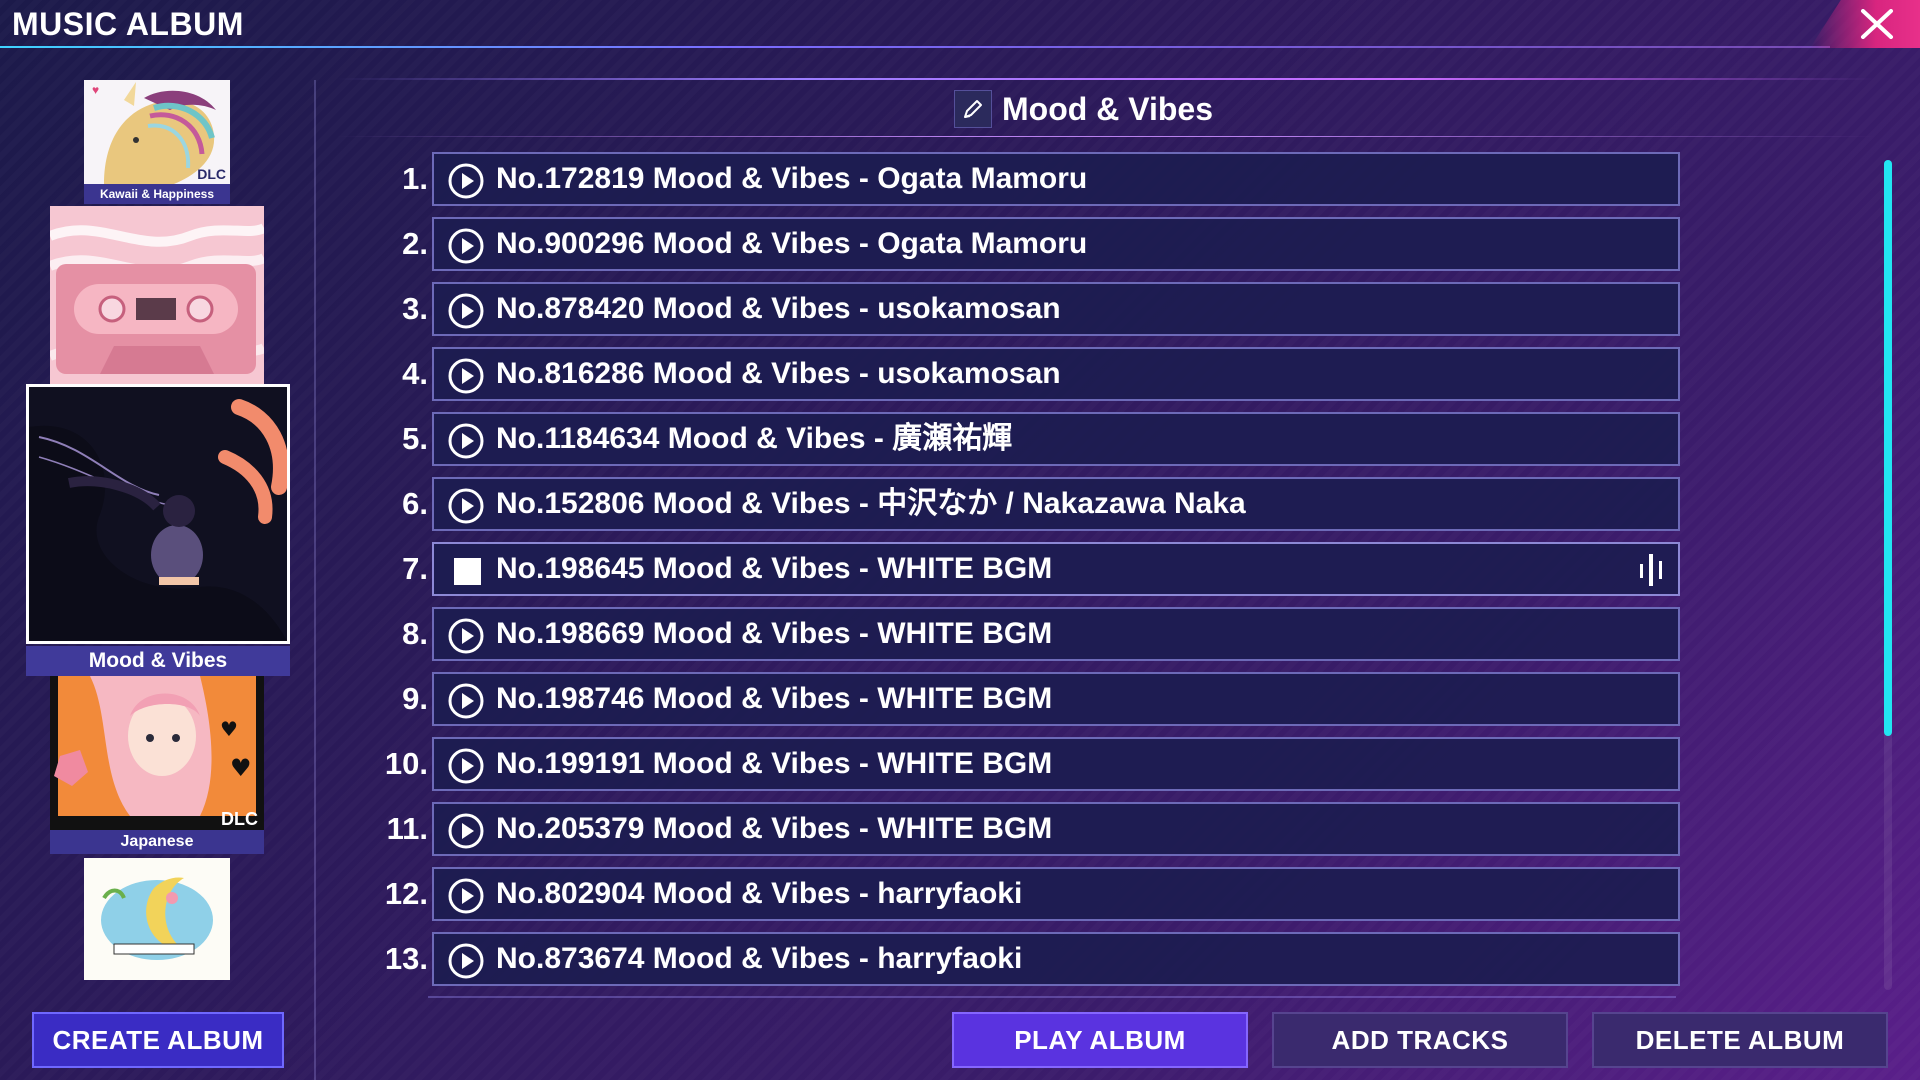 The image size is (1920, 1080). I want to click on track-row: 2. No.900296 Mood & Vibes - Ogata Mamoru, so click(1020, 244).